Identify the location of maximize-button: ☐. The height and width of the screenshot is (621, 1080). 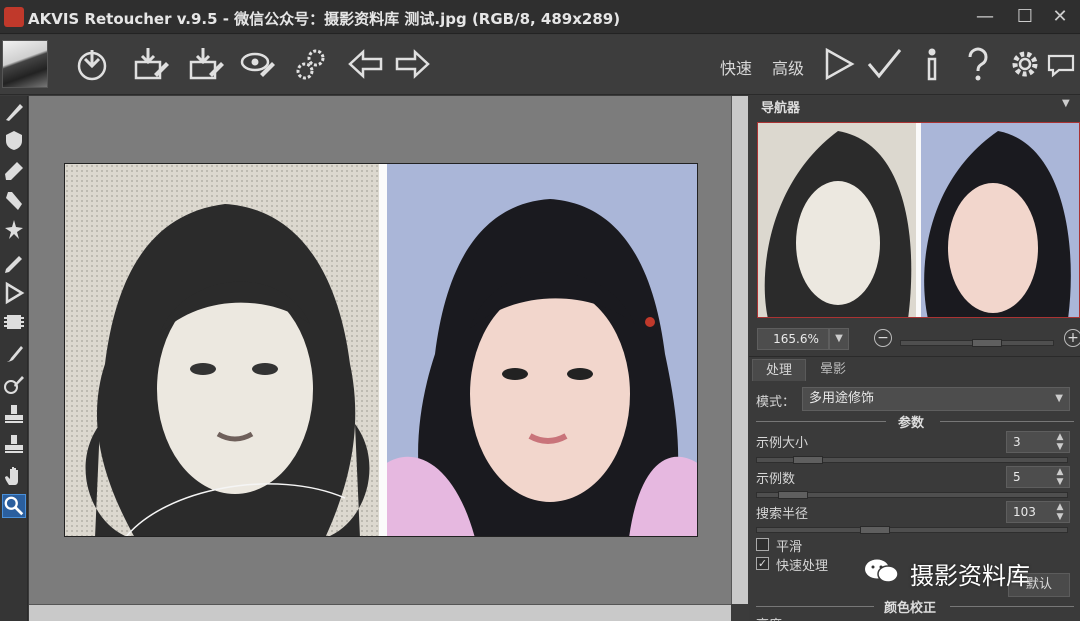
(1025, 17).